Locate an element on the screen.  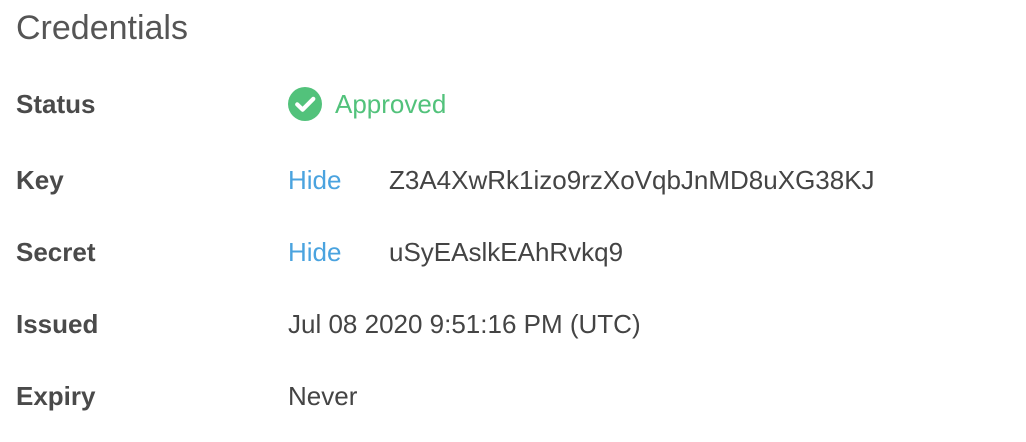
status-badge: Approved is located at coordinates (367, 104).